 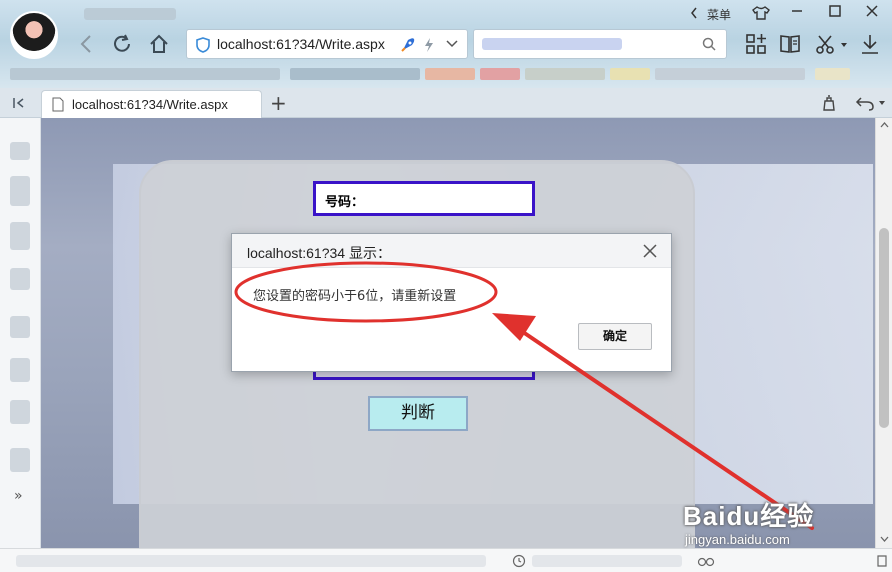 I want to click on search-input, so click(x=600, y=44).